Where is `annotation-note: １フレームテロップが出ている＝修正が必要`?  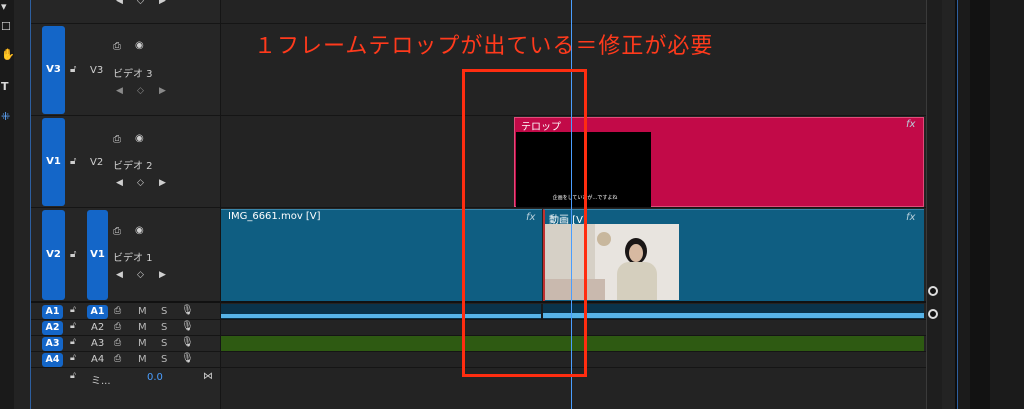
annotation-note: １フレームテロップが出ている＝修正が必要 is located at coordinates (484, 46).